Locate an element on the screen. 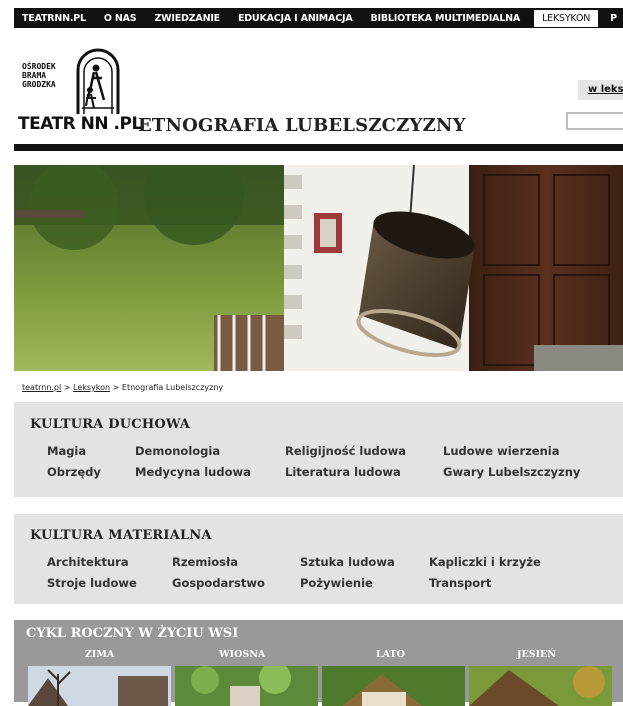 This screenshot has height=706, width=623. season-label-jesien: JESIEŃ is located at coordinates (536, 654).